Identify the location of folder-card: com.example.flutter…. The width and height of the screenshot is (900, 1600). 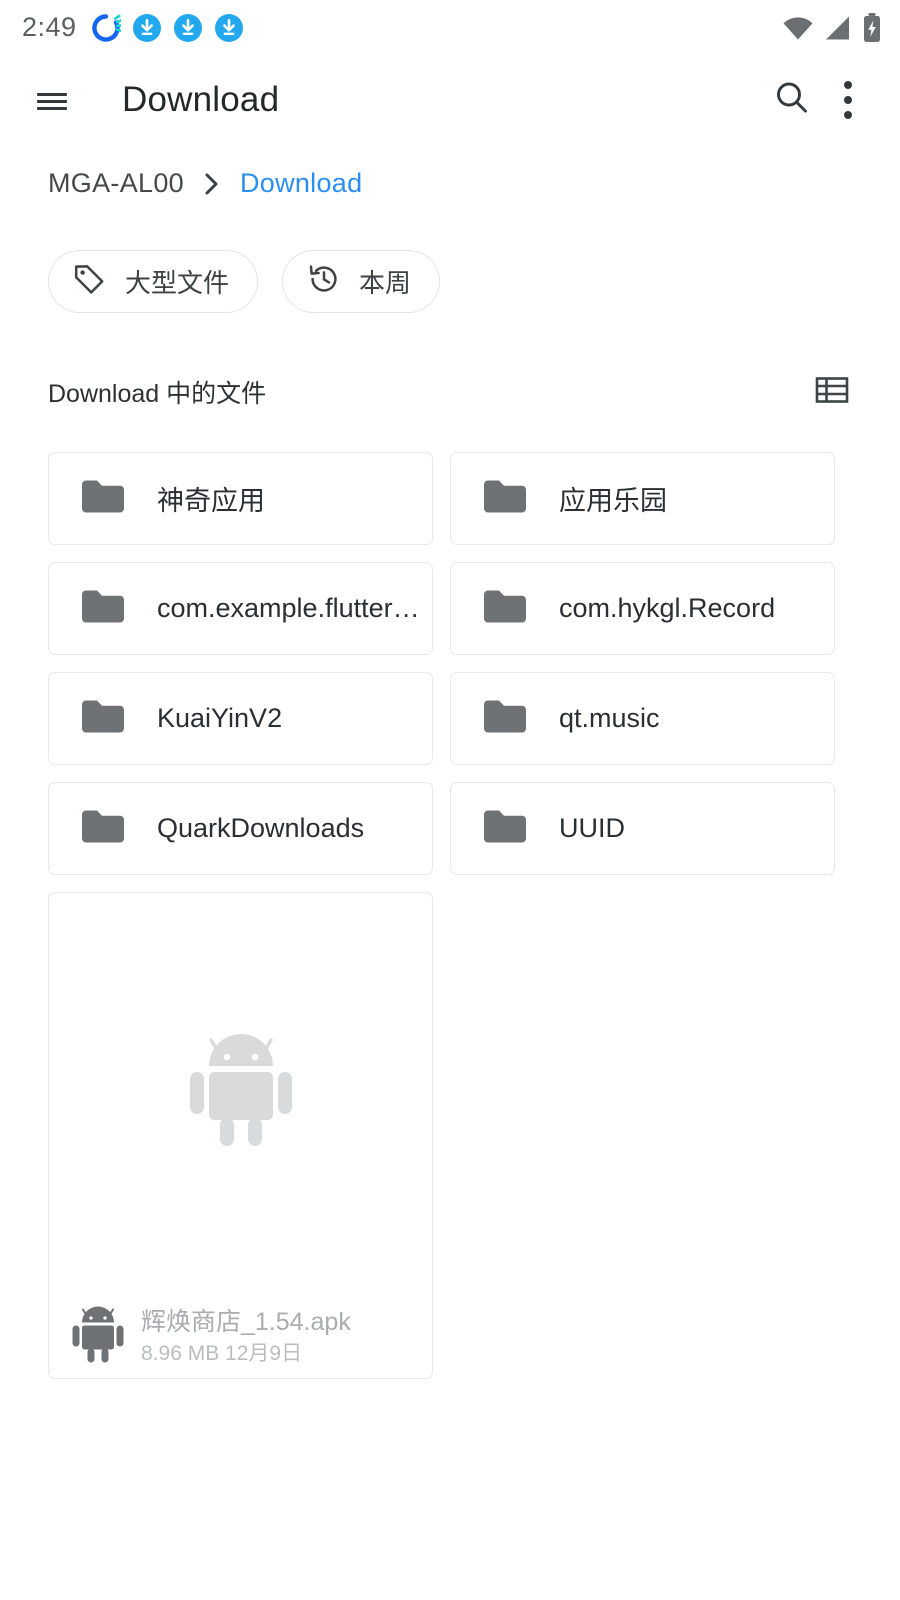
(240, 608).